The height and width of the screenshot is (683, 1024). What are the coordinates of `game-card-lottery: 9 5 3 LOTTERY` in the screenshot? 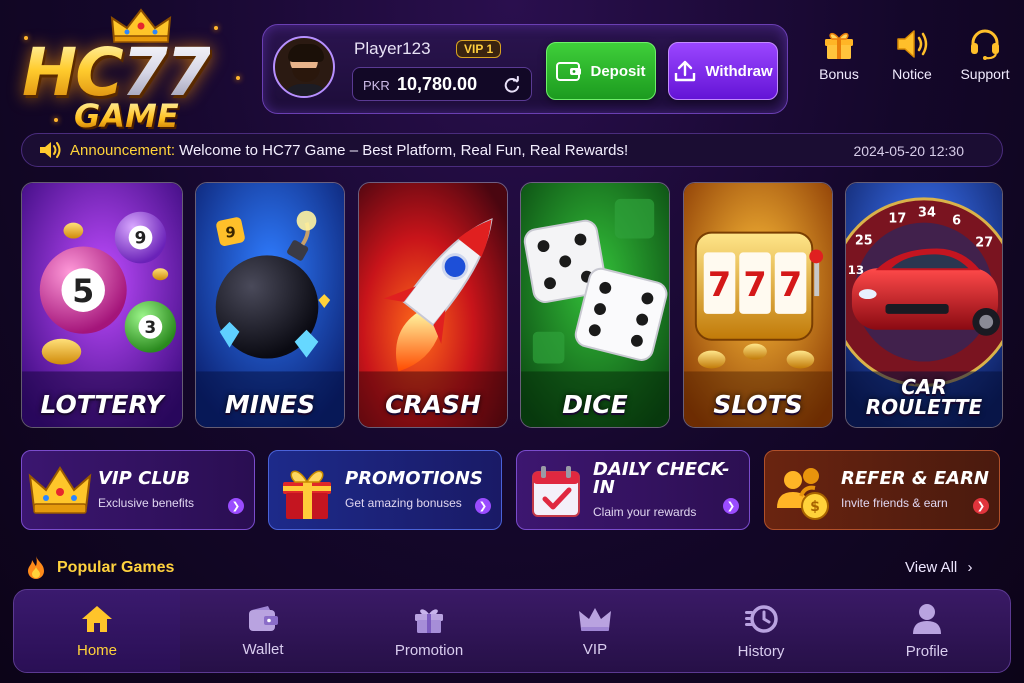 It's located at (102, 305).